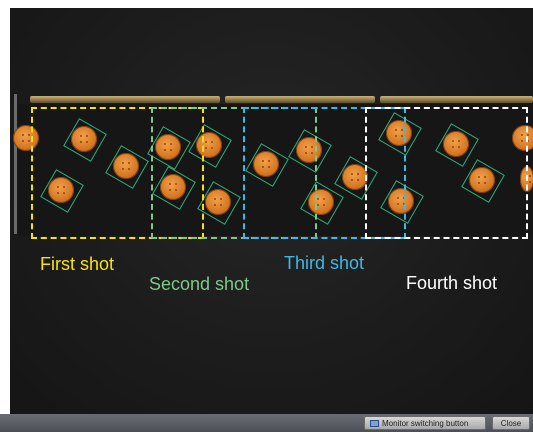  I want to click on first-shot-label: First shot, so click(77, 264).